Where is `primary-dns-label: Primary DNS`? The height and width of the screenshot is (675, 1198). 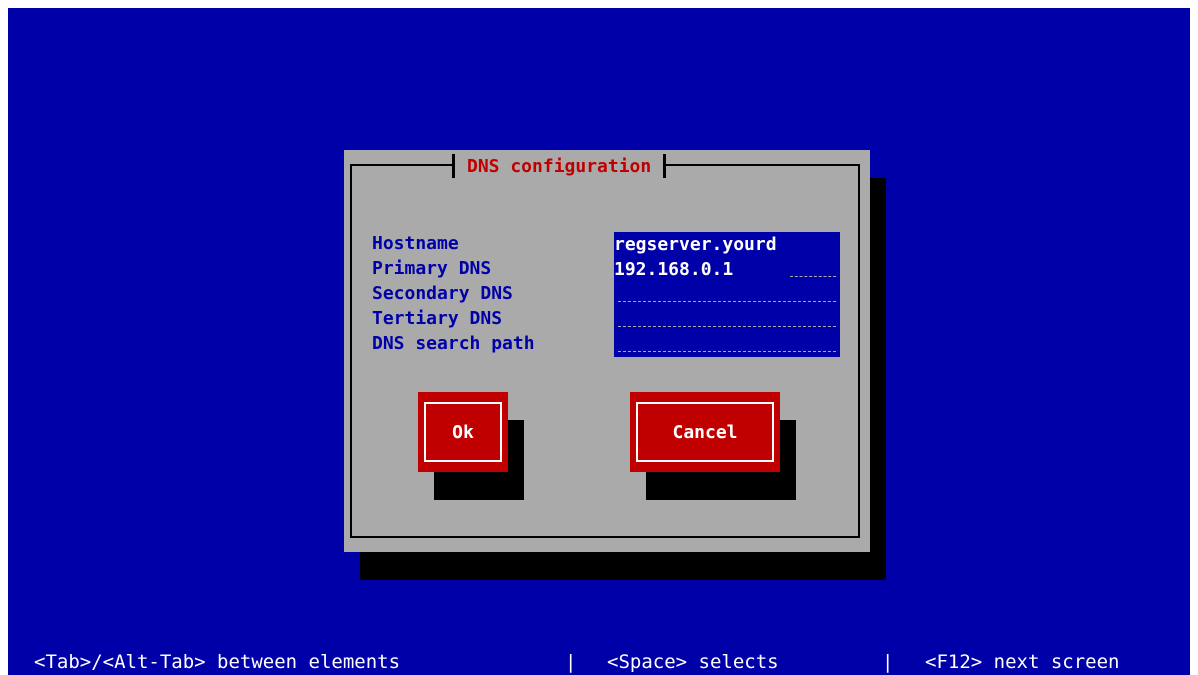
primary-dns-label: Primary DNS is located at coordinates (432, 268).